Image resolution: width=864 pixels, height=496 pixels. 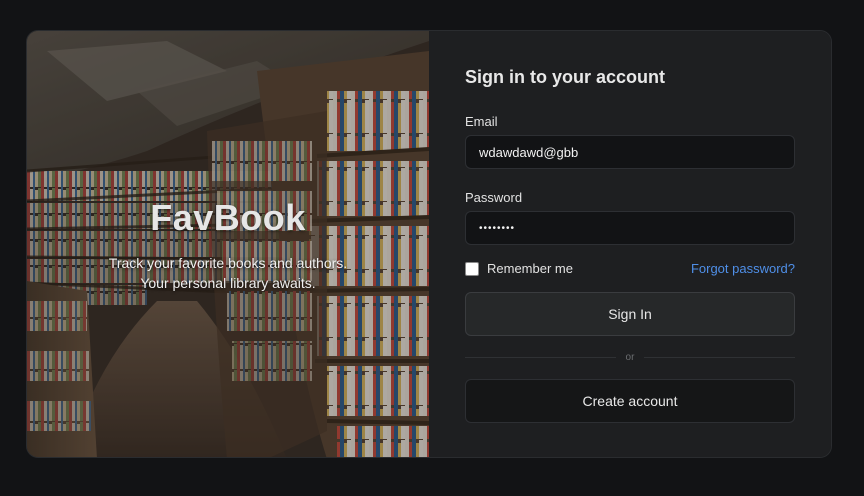 I want to click on divider-text: or, so click(x=630, y=357).